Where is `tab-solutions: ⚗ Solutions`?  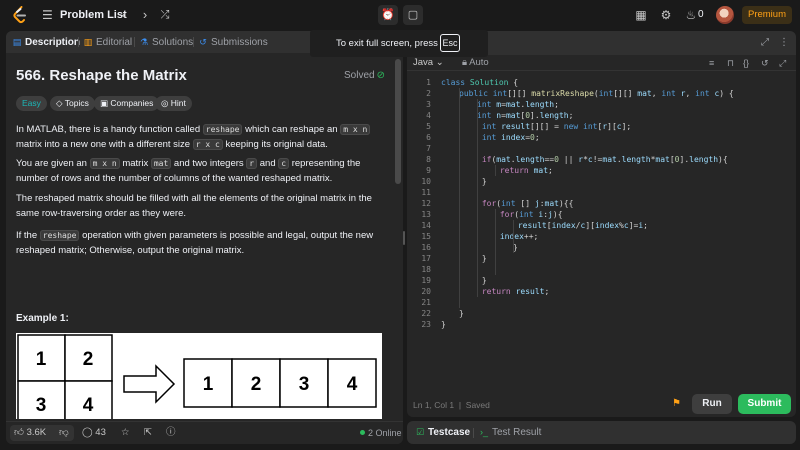 tab-solutions: ⚗ Solutions is located at coordinates (166, 42).